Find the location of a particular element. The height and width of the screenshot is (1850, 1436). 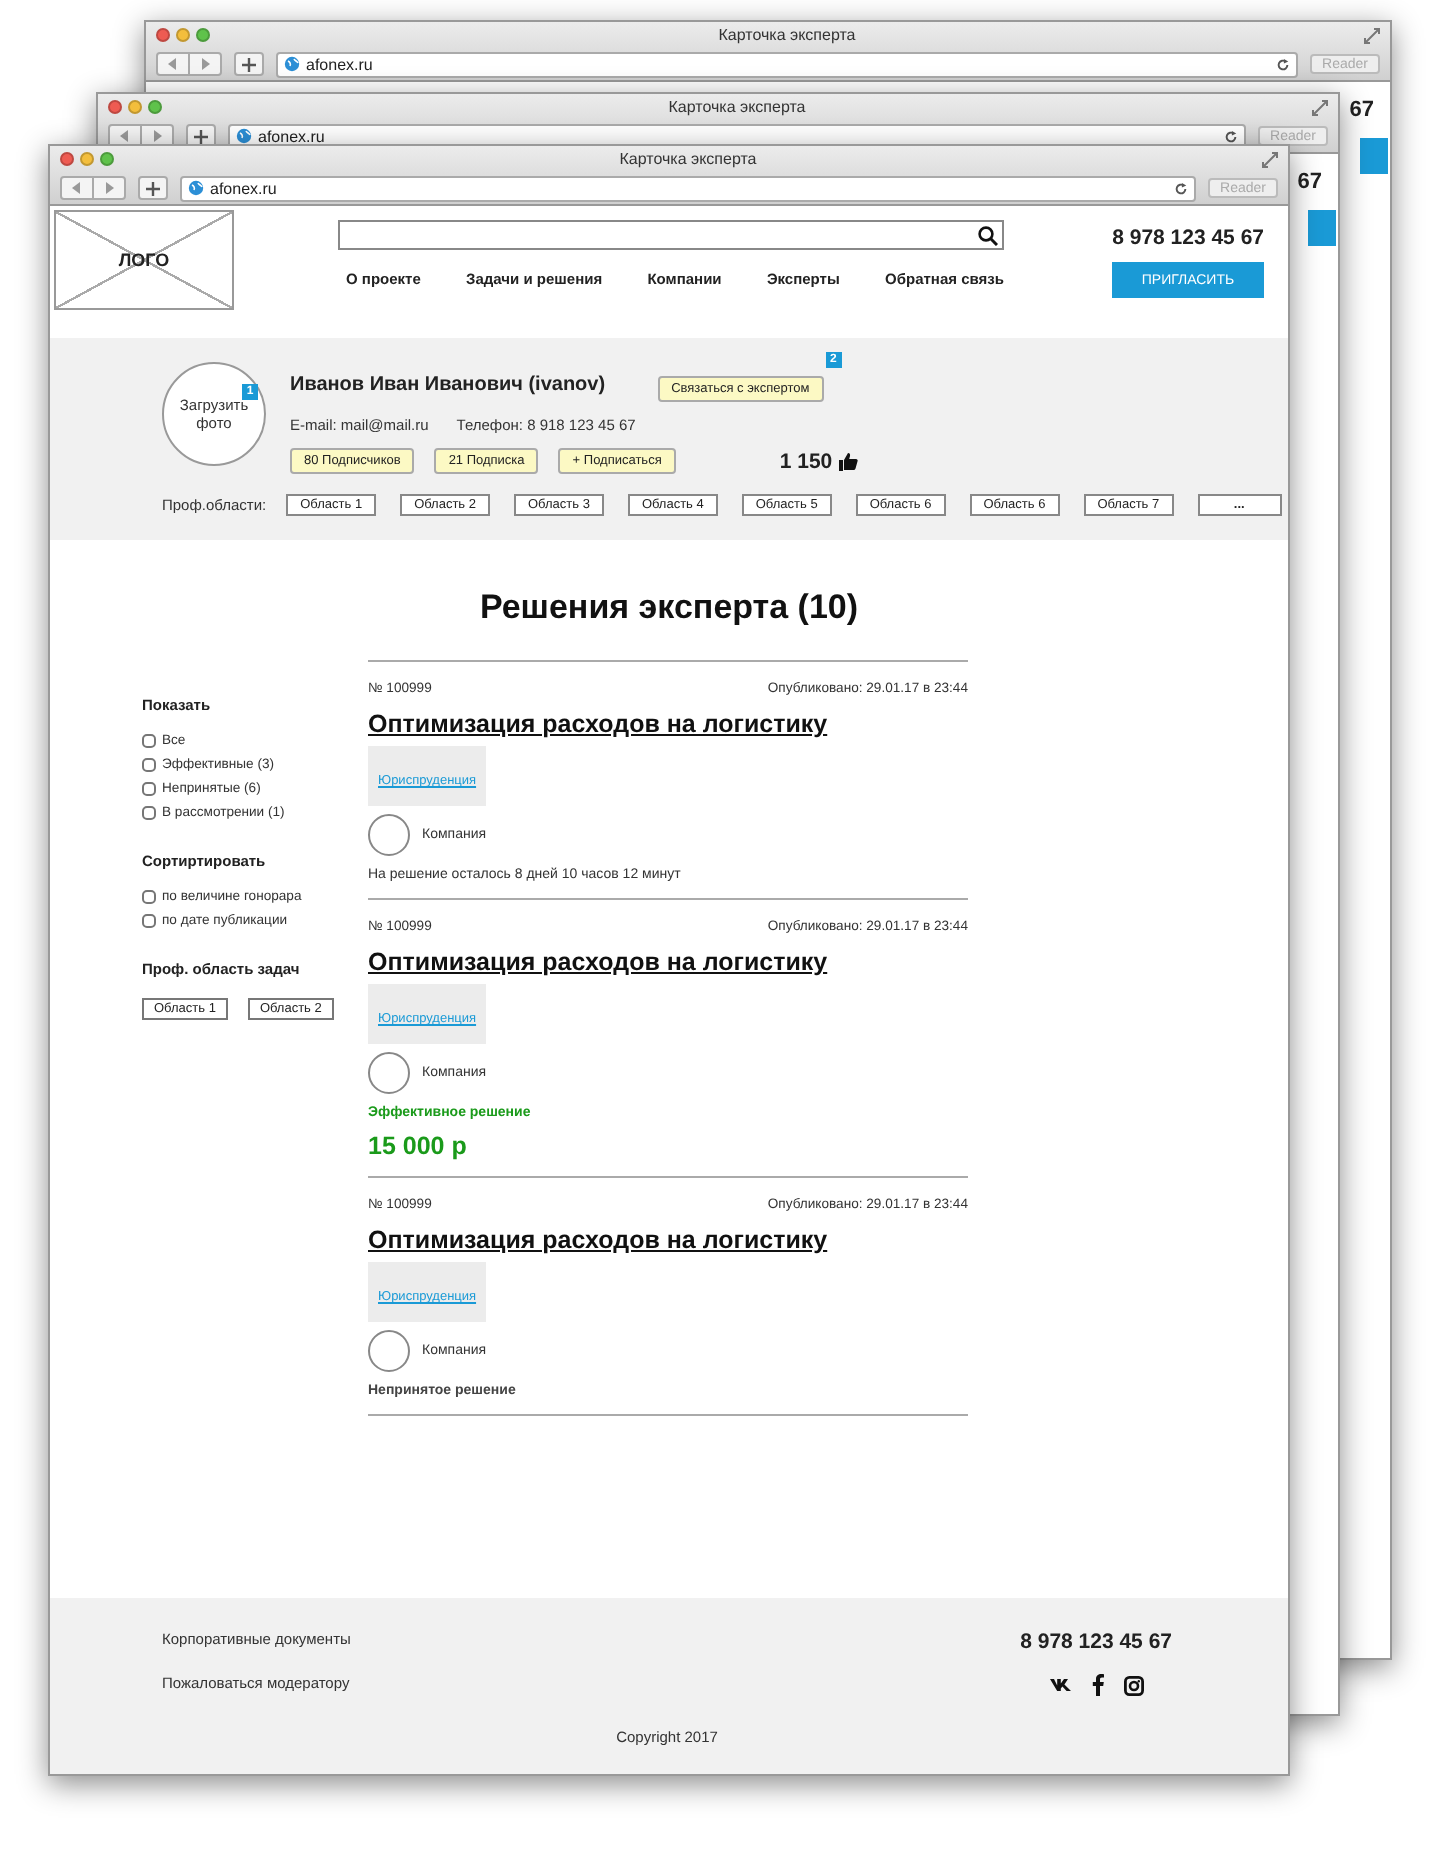

search-icon is located at coordinates (988, 235).